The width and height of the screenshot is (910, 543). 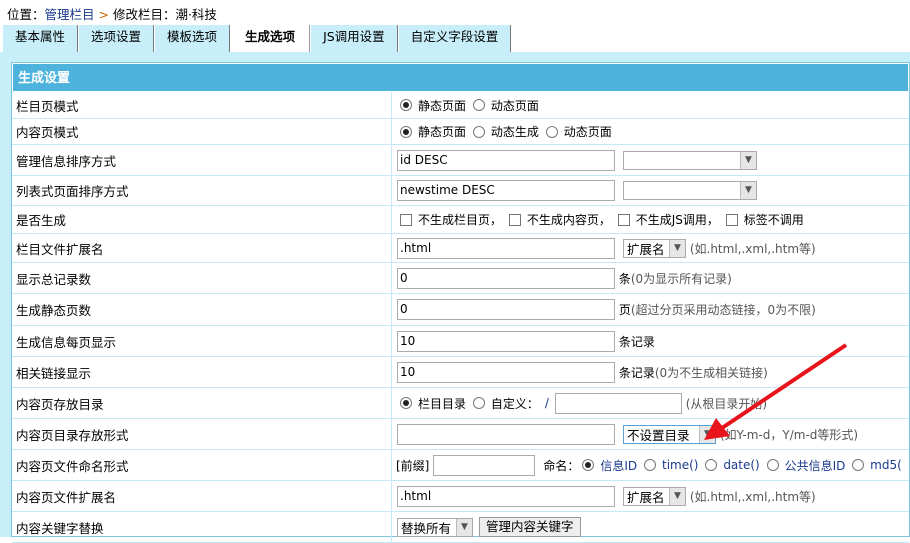 What do you see at coordinates (752, 248) in the screenshot?
I see `hint: (如.html,.xml,.htm等)` at bounding box center [752, 248].